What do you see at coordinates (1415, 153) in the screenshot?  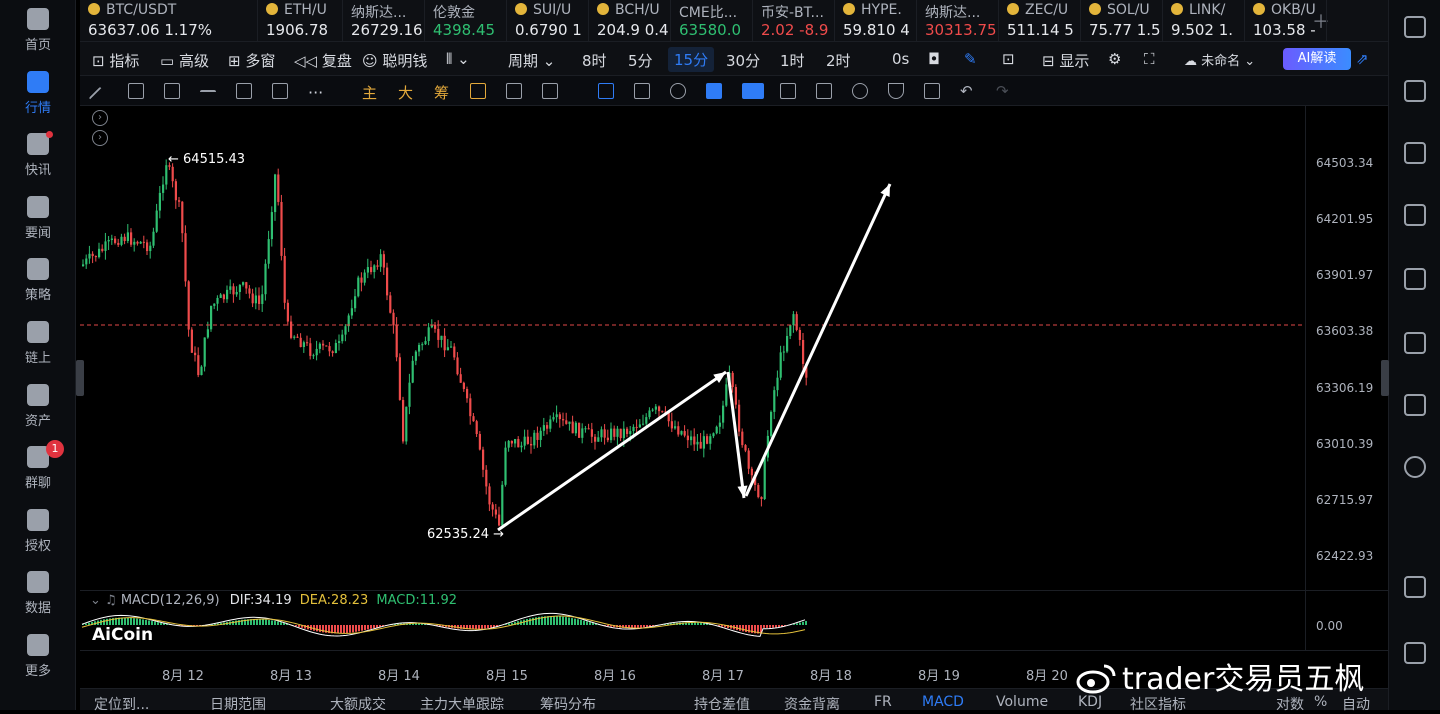 I see `price-tag-icon` at bounding box center [1415, 153].